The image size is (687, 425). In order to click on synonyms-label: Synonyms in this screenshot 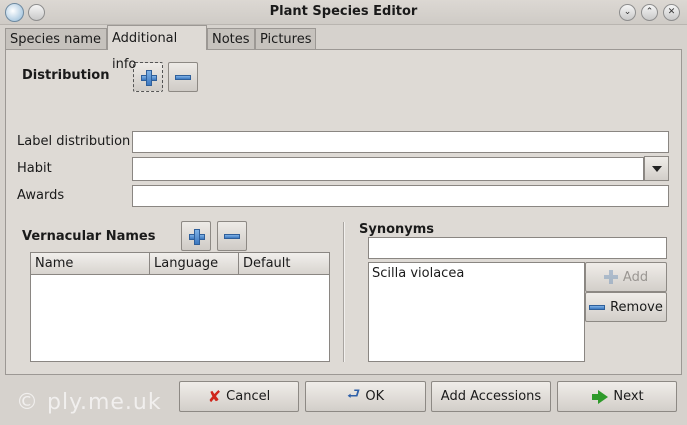, I will do `click(397, 229)`.